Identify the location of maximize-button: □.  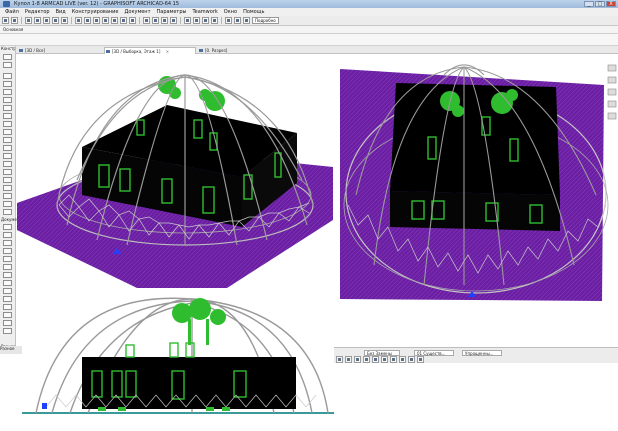
(600, 4).